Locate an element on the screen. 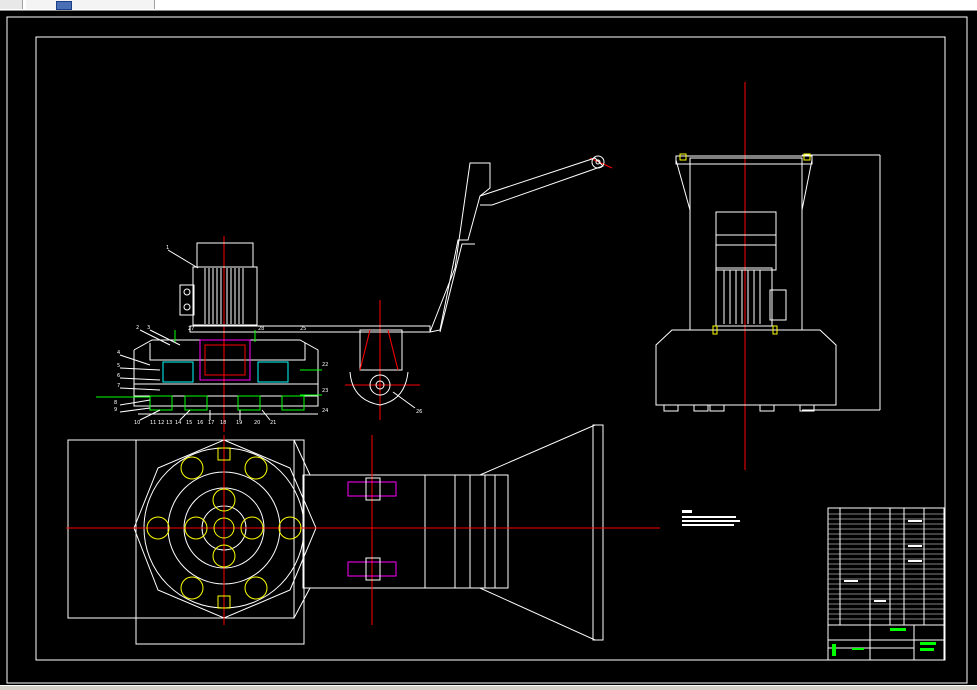 Image resolution: width=977 pixels, height=690 pixels. balloon-label: 12 is located at coordinates (161, 423).